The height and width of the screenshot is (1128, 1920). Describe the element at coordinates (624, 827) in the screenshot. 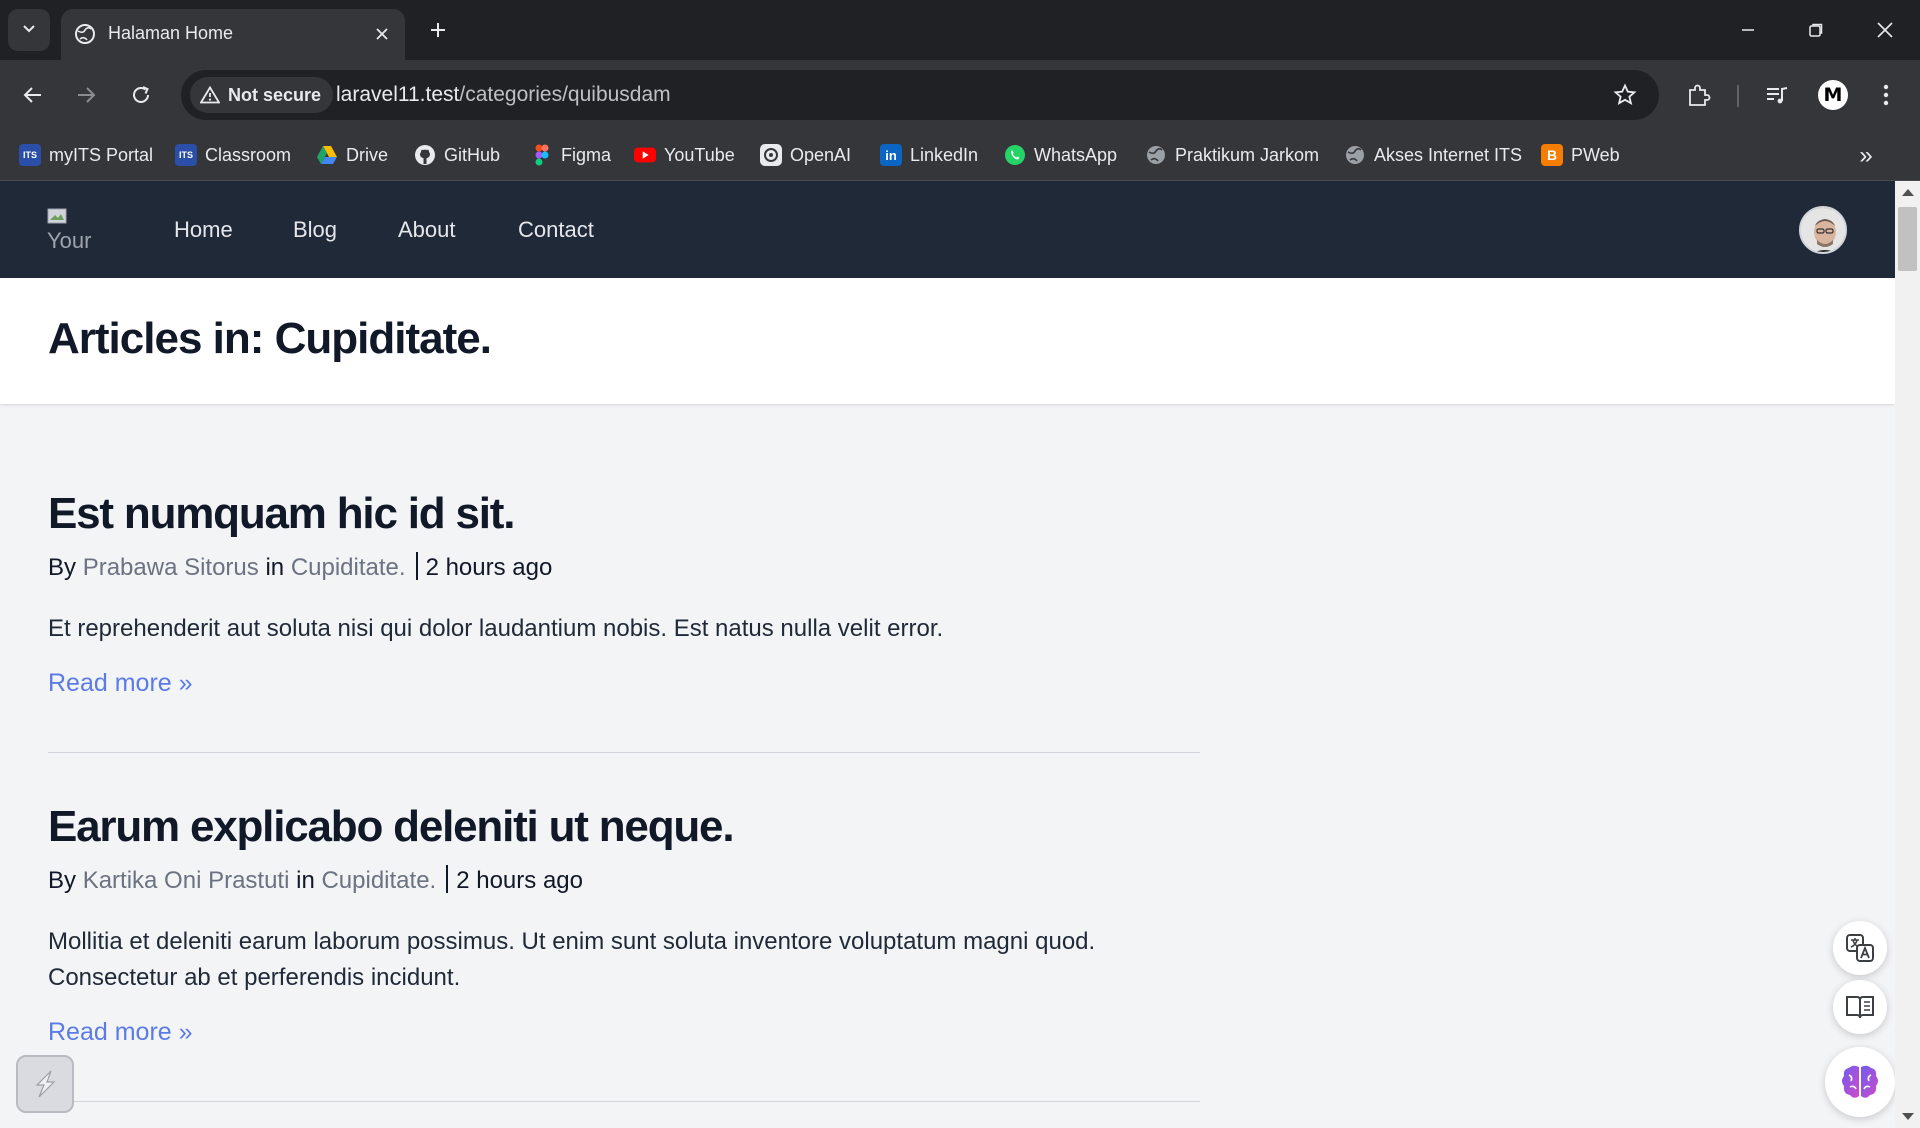

I see `article-title: Earum explicabo deleniti ut neque.` at that location.